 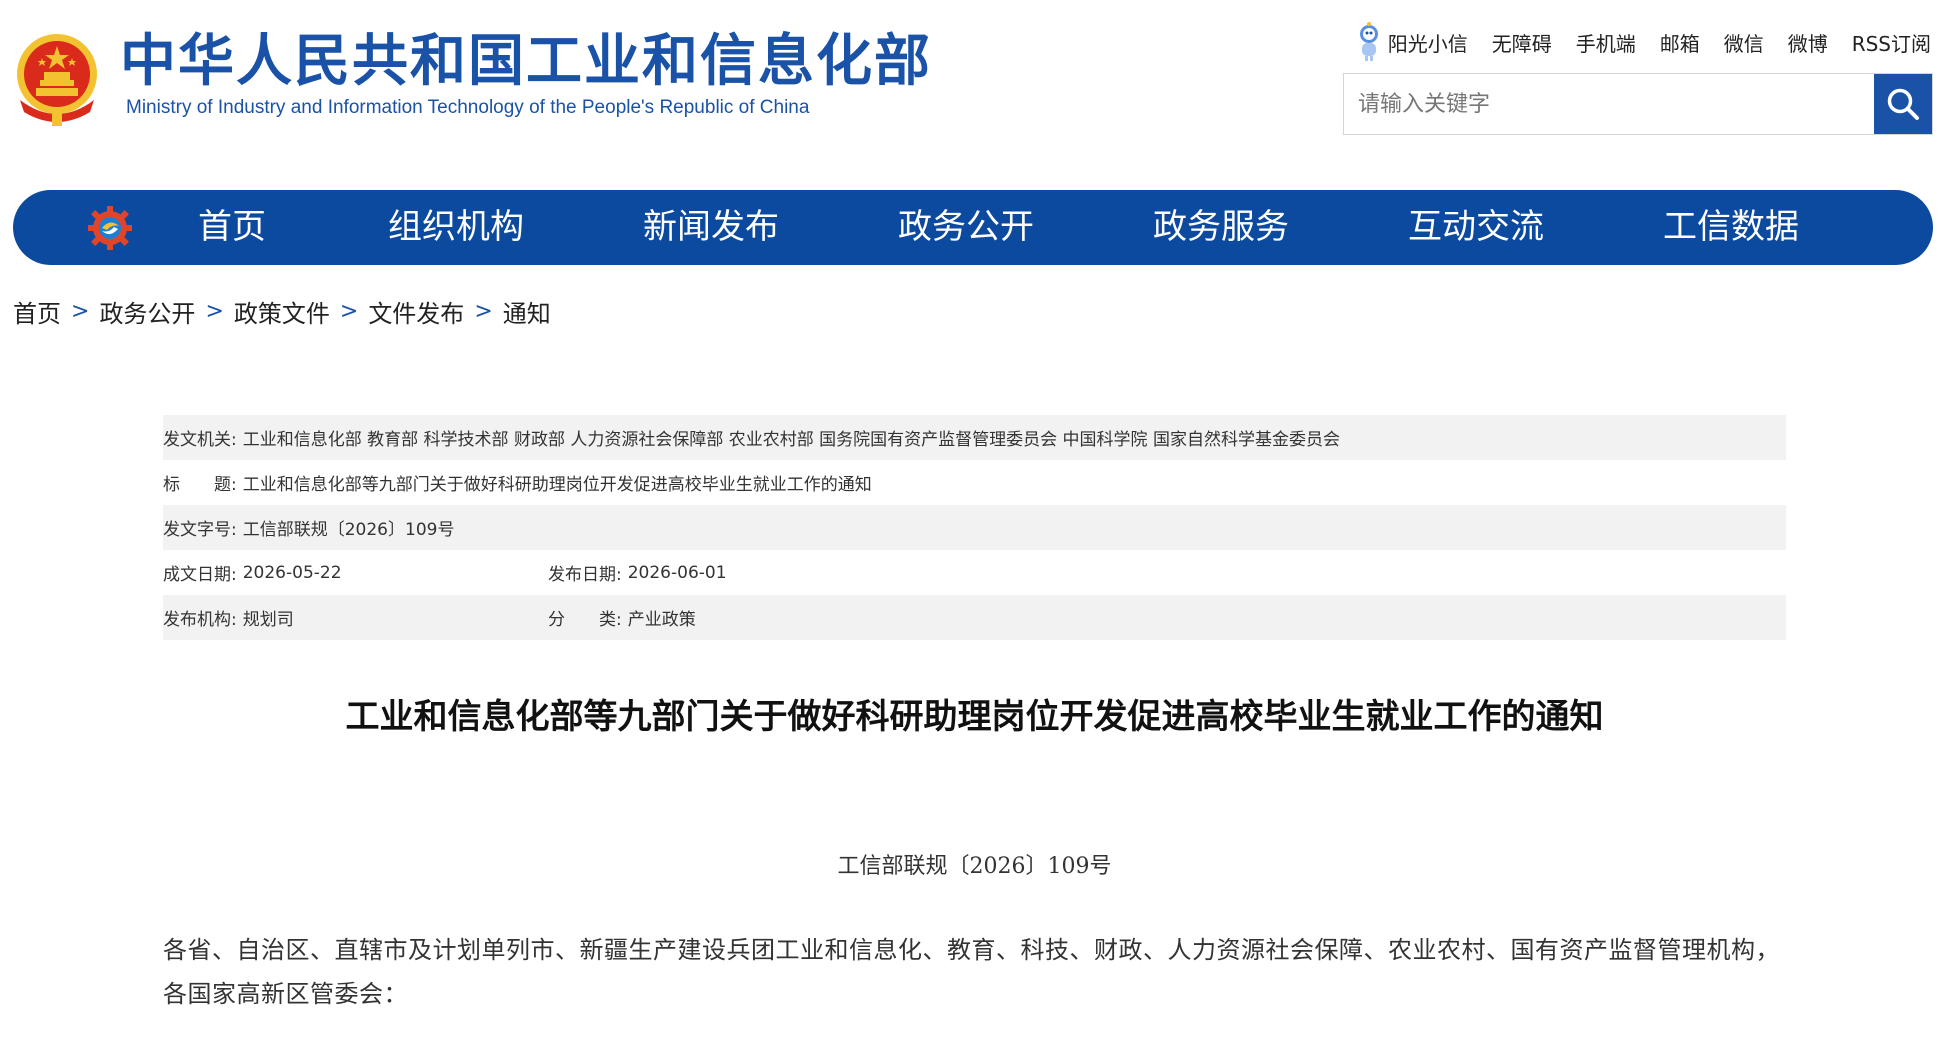 What do you see at coordinates (348, 530) in the screenshot?
I see `docno-value: 工信部联规〔2026〕109号` at bounding box center [348, 530].